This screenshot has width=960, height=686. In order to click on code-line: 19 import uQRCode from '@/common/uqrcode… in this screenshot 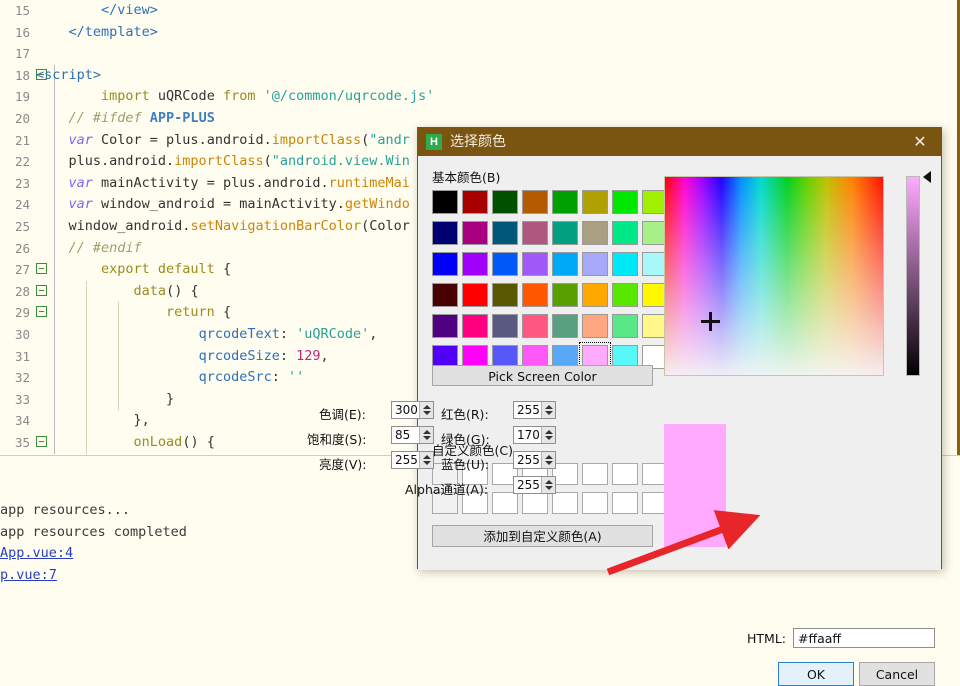, I will do `click(480, 97)`.